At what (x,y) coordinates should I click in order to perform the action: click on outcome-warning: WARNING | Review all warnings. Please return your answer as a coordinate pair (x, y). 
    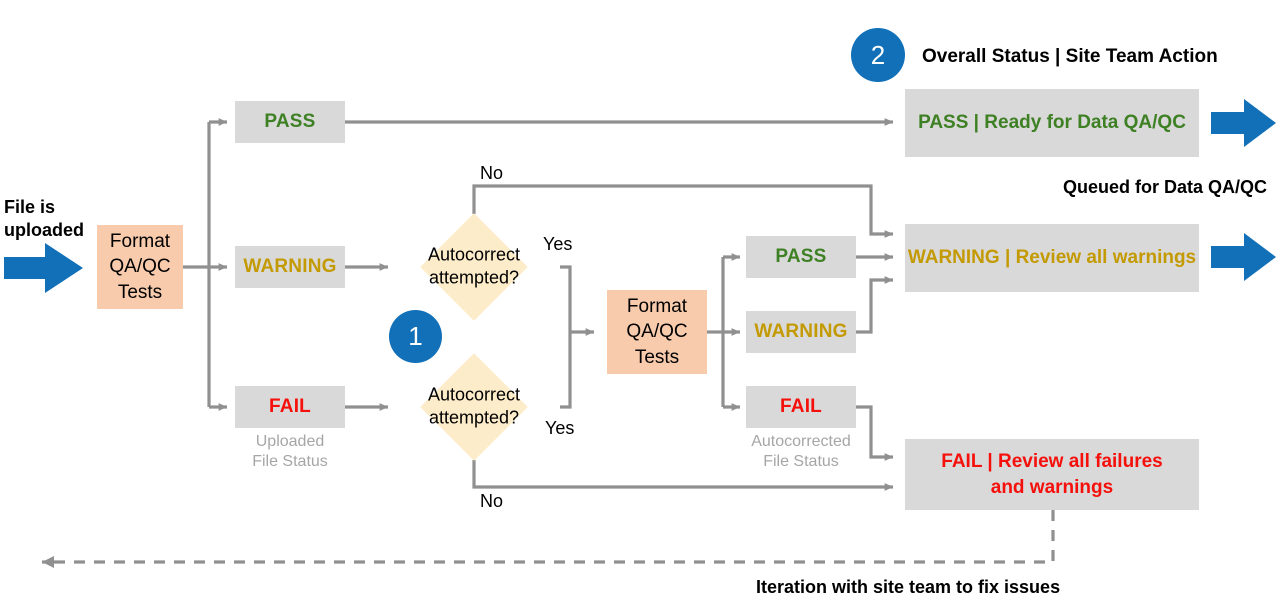
    Looking at the image, I should click on (1052, 258).